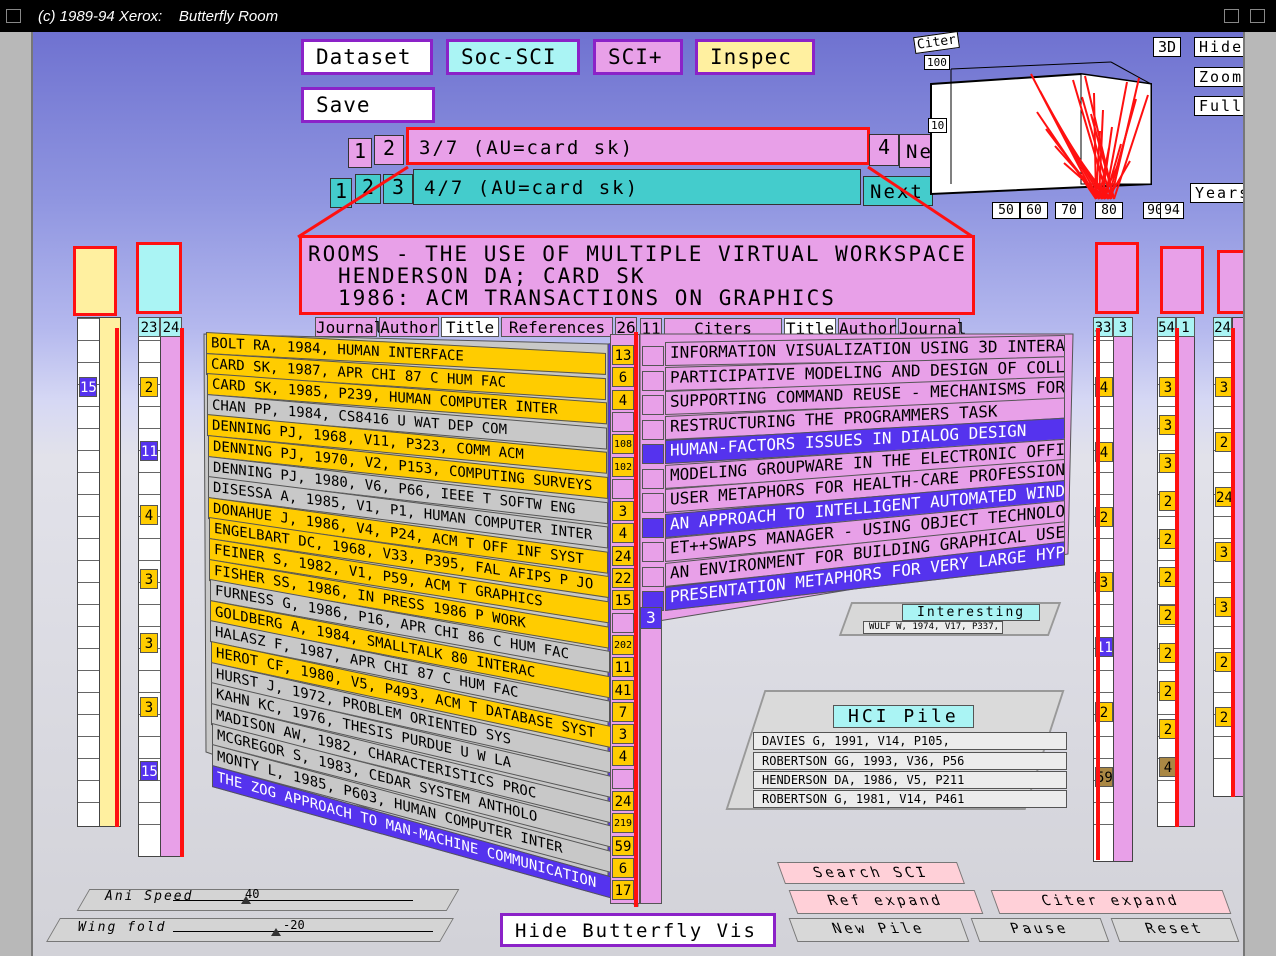 The height and width of the screenshot is (956, 1276). Describe the element at coordinates (1218, 106) in the screenshot. I see `full-button: Full` at that location.